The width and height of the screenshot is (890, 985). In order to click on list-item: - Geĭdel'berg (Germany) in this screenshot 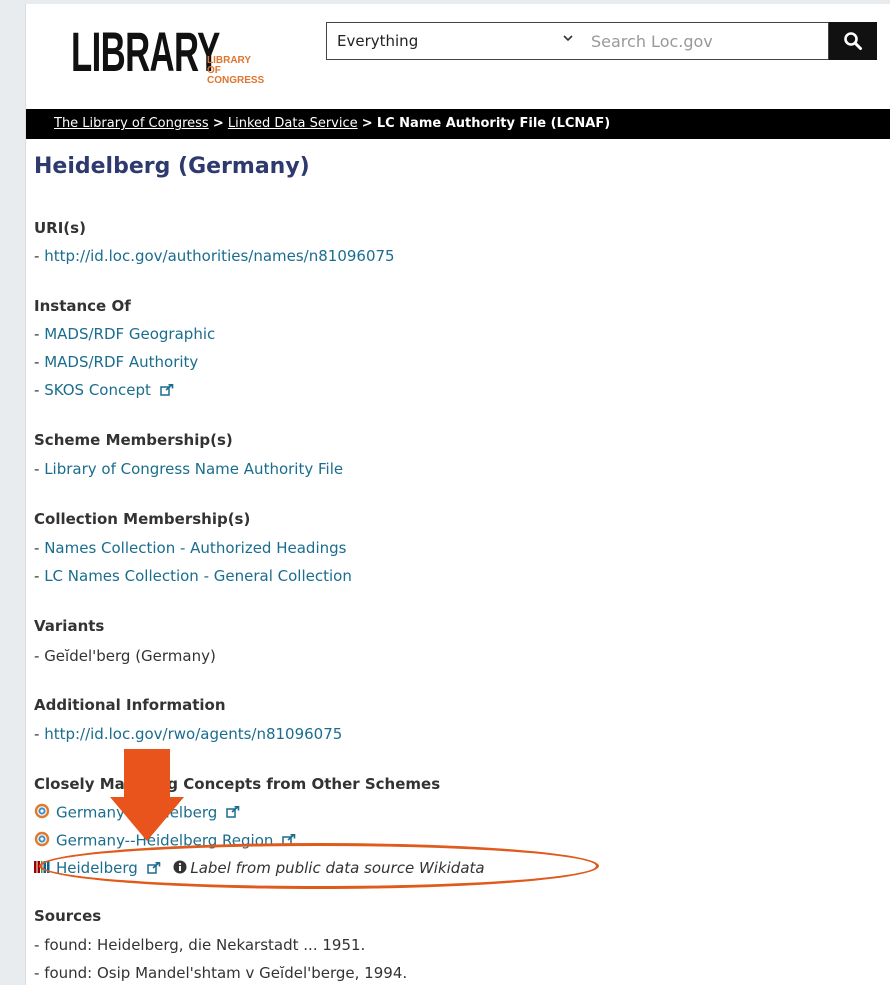, I will do `click(125, 656)`.